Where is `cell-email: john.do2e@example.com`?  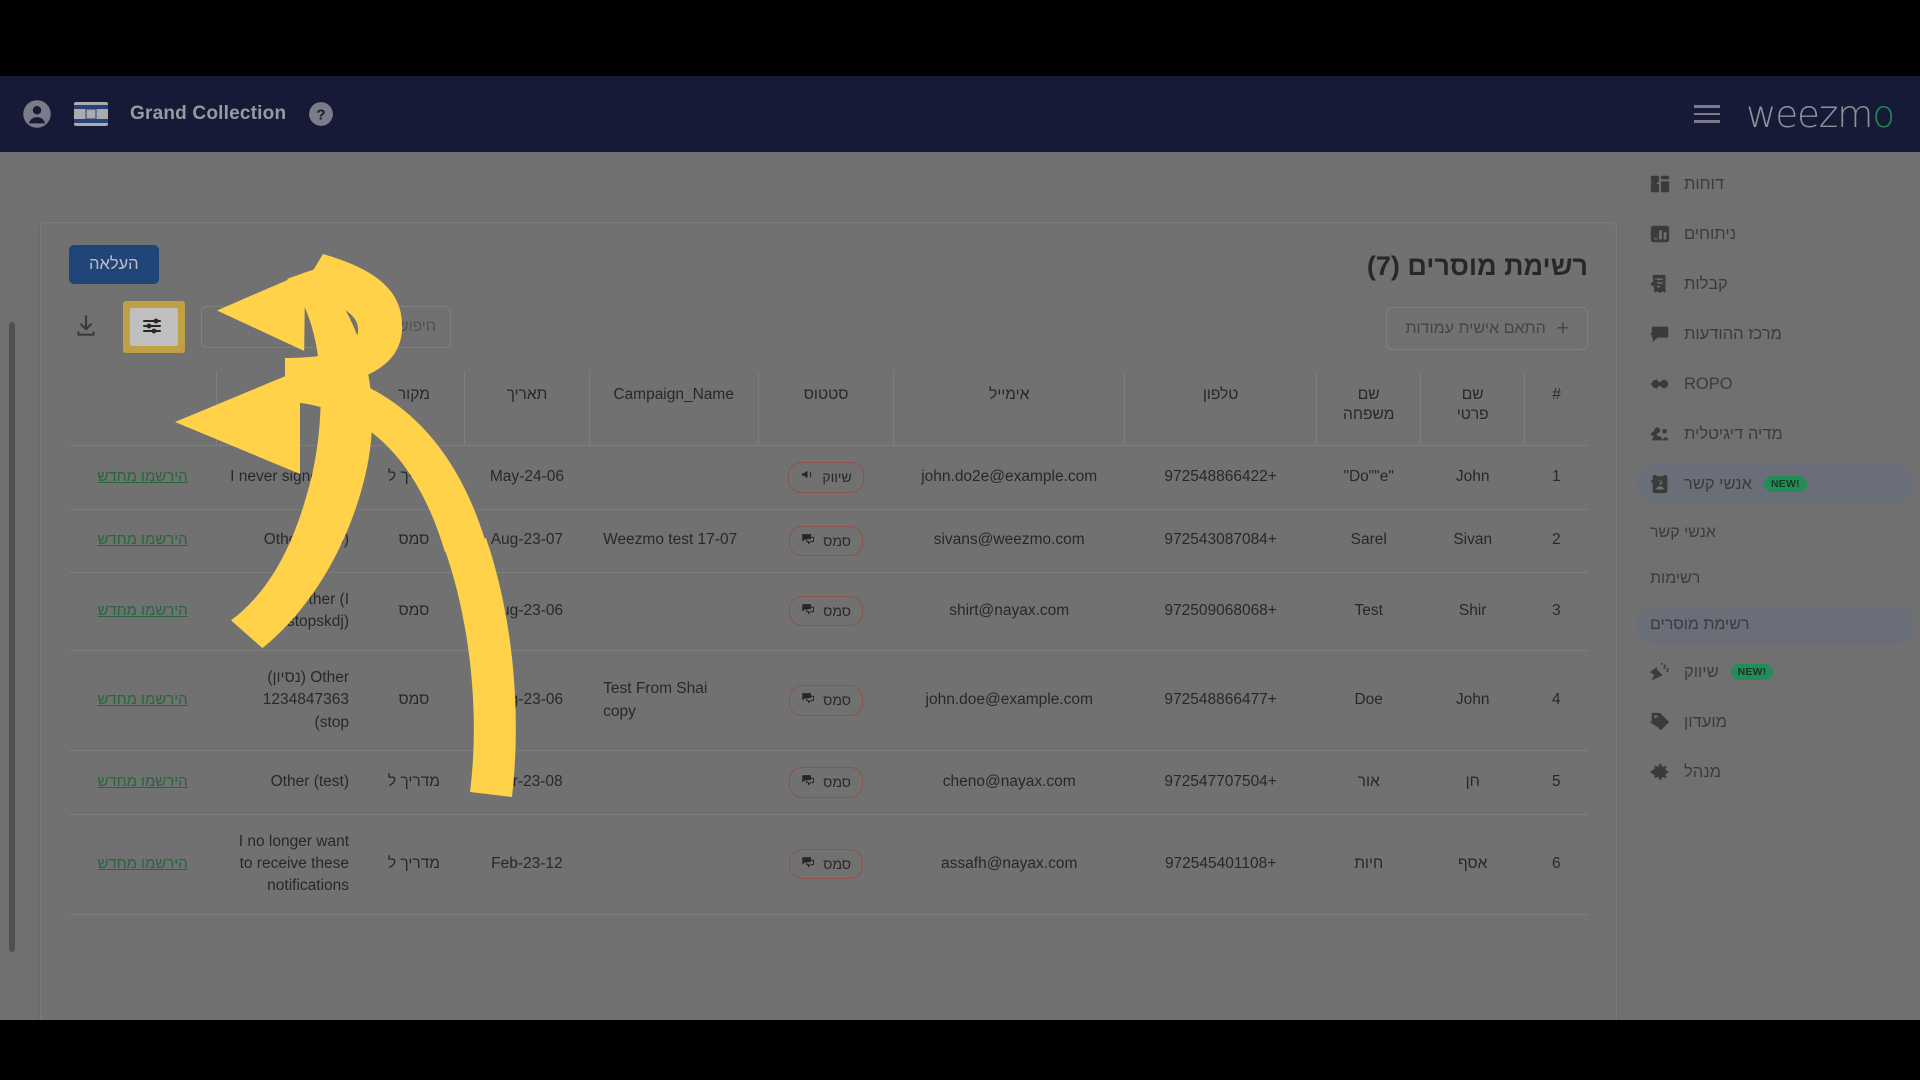
cell-email: john.do2e@example.com is located at coordinates (1009, 477).